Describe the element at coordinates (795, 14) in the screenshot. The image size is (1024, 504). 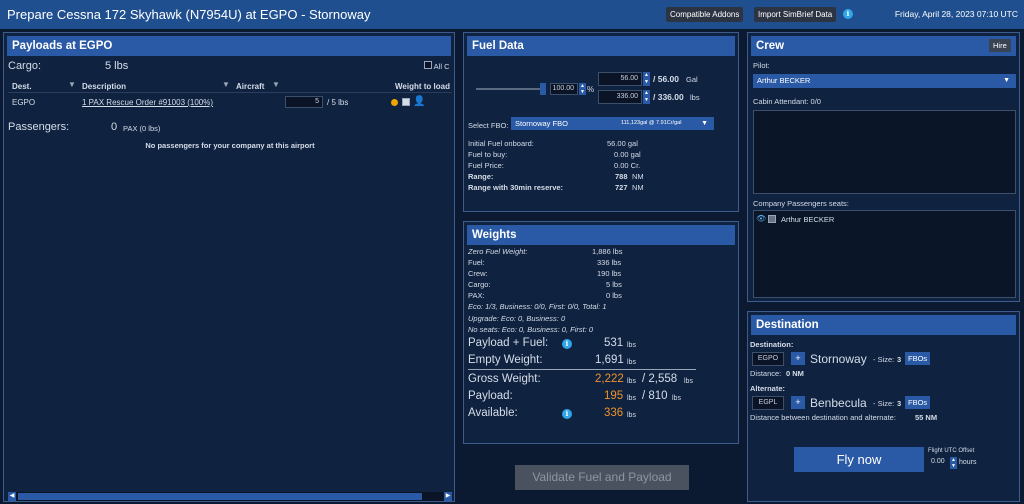
I see `import-simbrief-button: Import SimBrief Data` at that location.